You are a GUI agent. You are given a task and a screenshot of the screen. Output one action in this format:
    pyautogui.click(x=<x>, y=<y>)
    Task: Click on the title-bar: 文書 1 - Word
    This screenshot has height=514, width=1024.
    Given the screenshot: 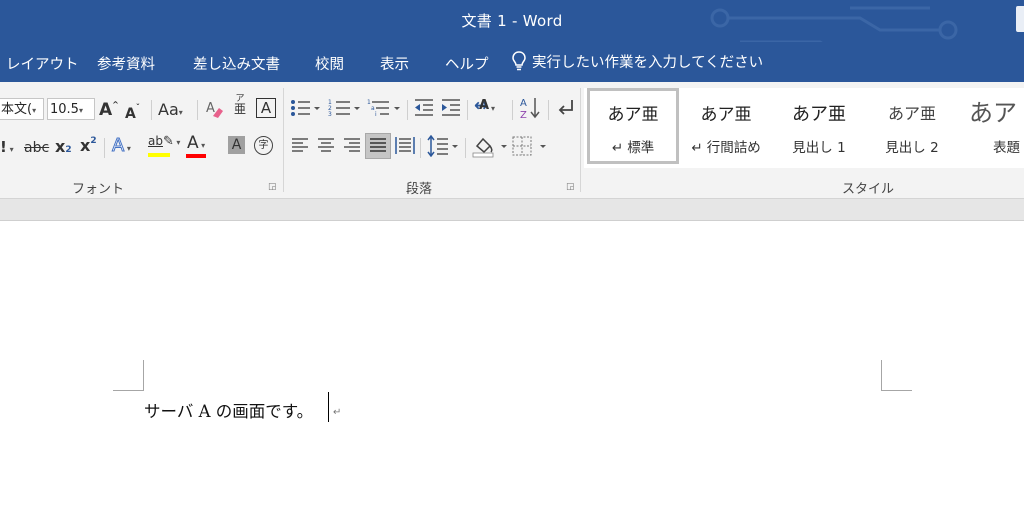 What is the action you would take?
    pyautogui.click(x=512, y=35)
    